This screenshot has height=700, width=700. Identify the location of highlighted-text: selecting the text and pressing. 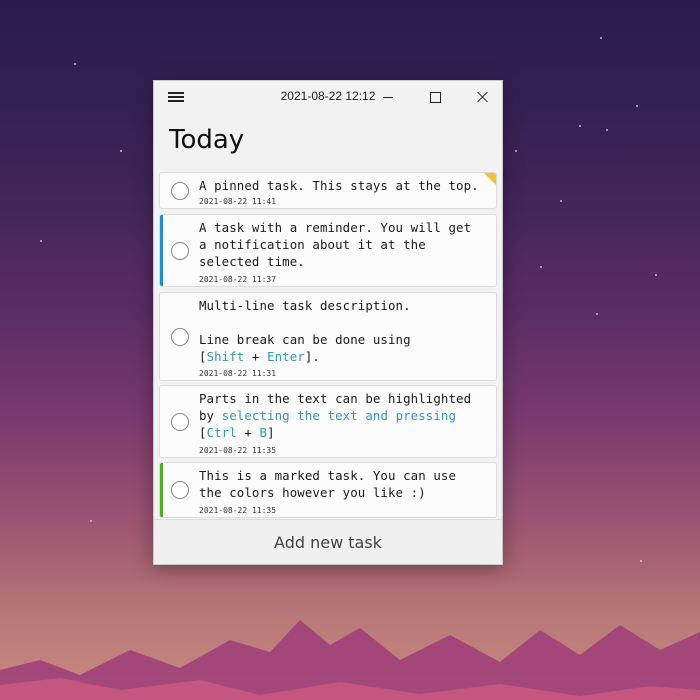
(339, 415).